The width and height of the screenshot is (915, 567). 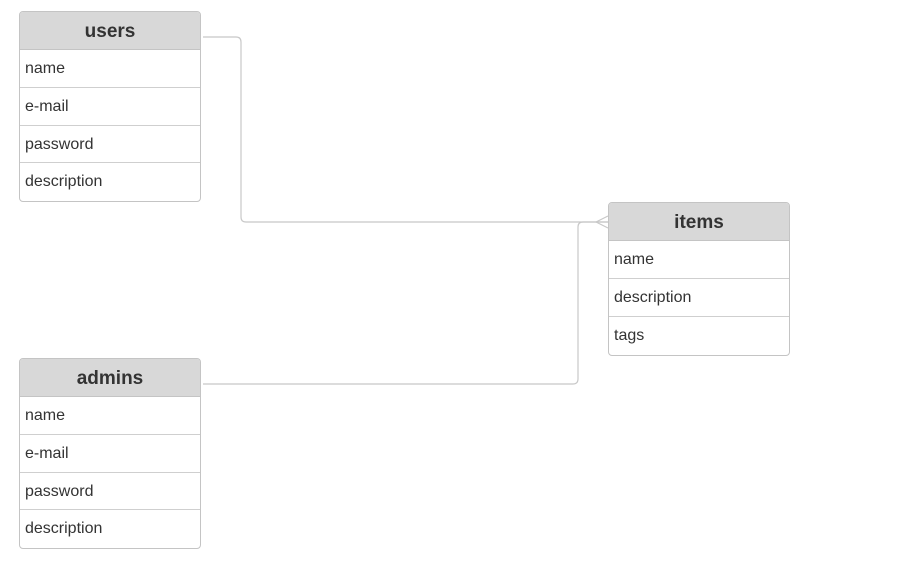 What do you see at coordinates (699, 222) in the screenshot?
I see `table-title: items` at bounding box center [699, 222].